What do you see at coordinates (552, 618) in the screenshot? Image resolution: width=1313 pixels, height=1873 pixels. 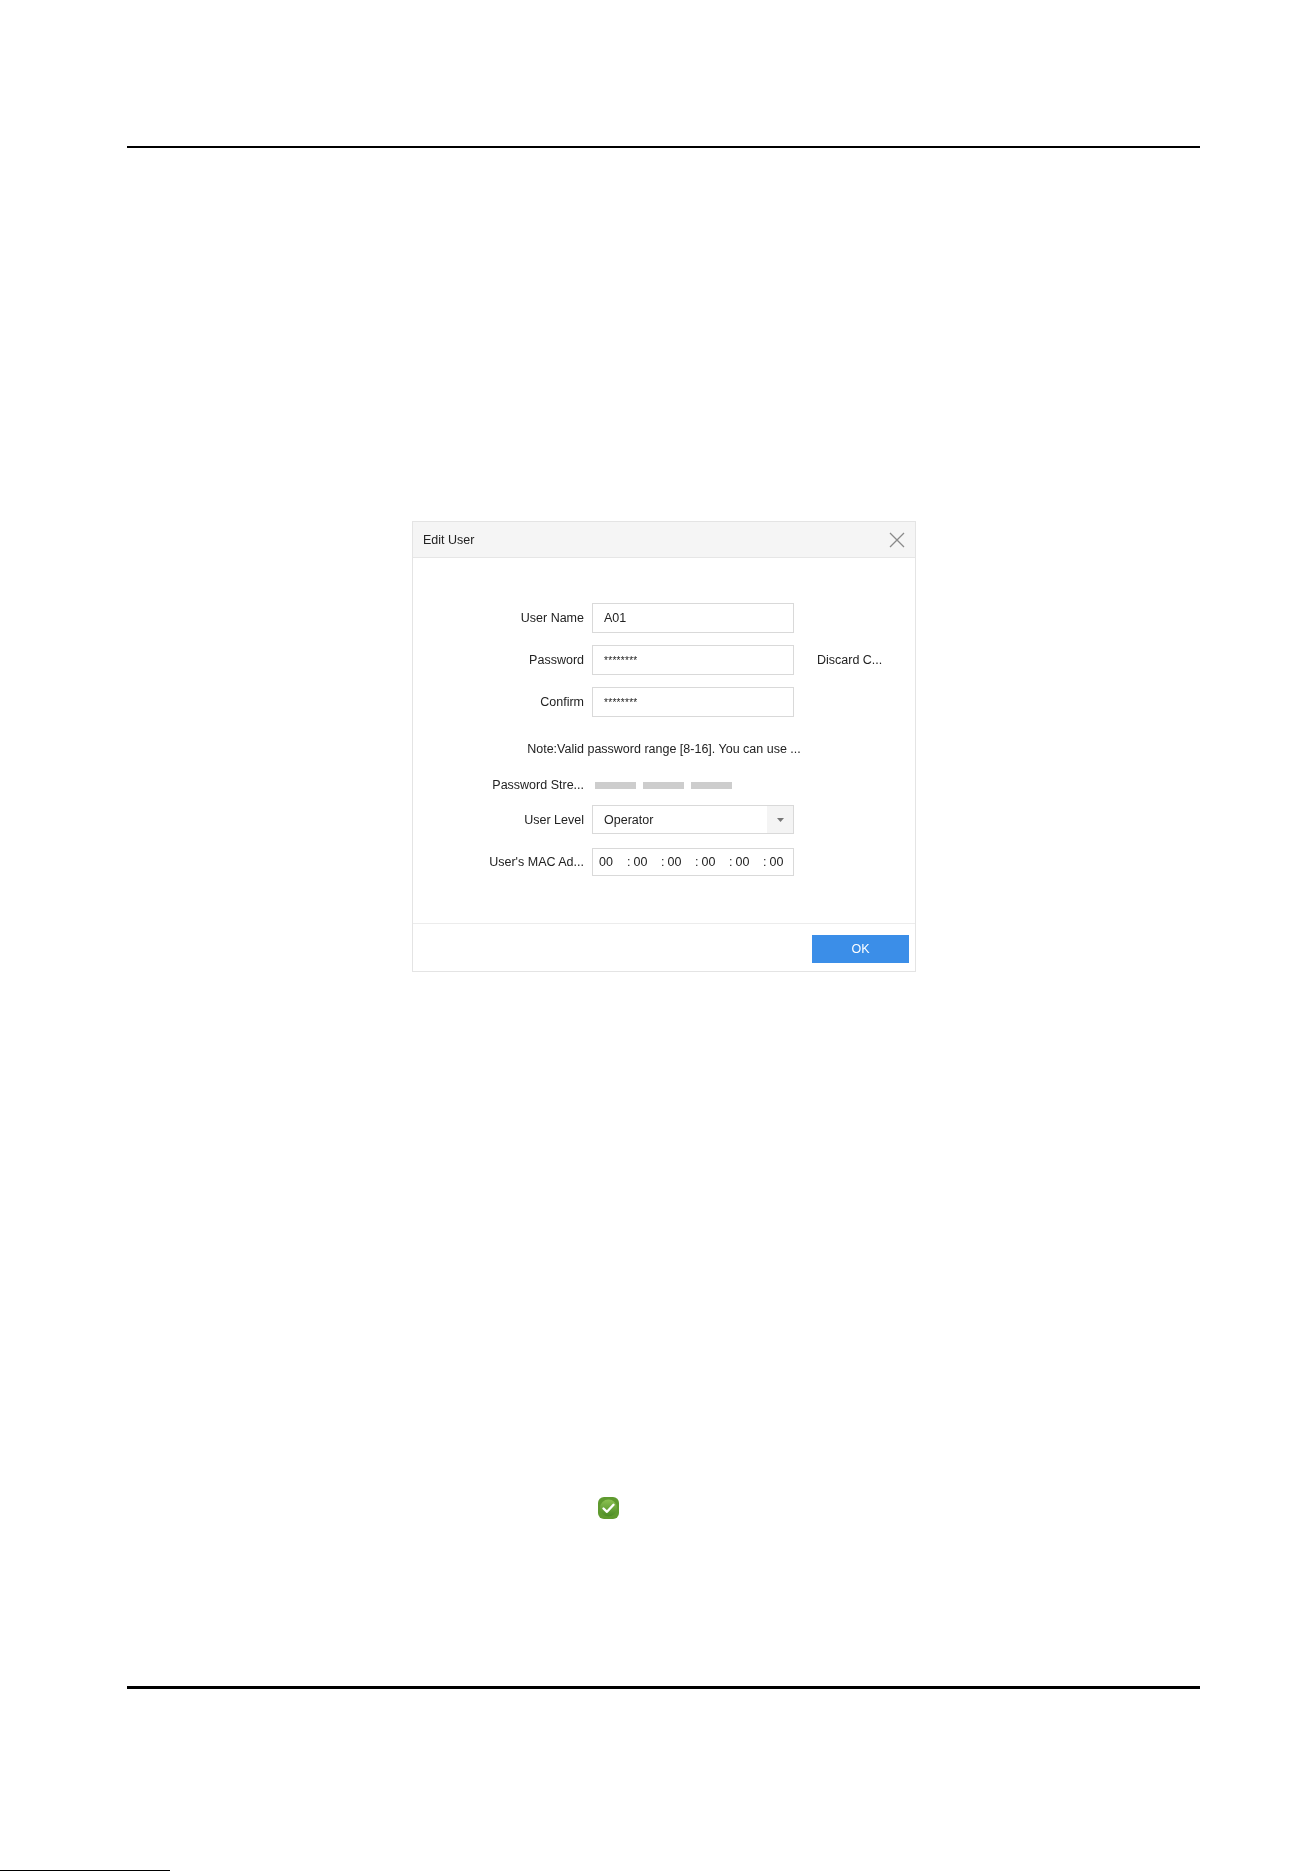 I see `field-label: User Name` at bounding box center [552, 618].